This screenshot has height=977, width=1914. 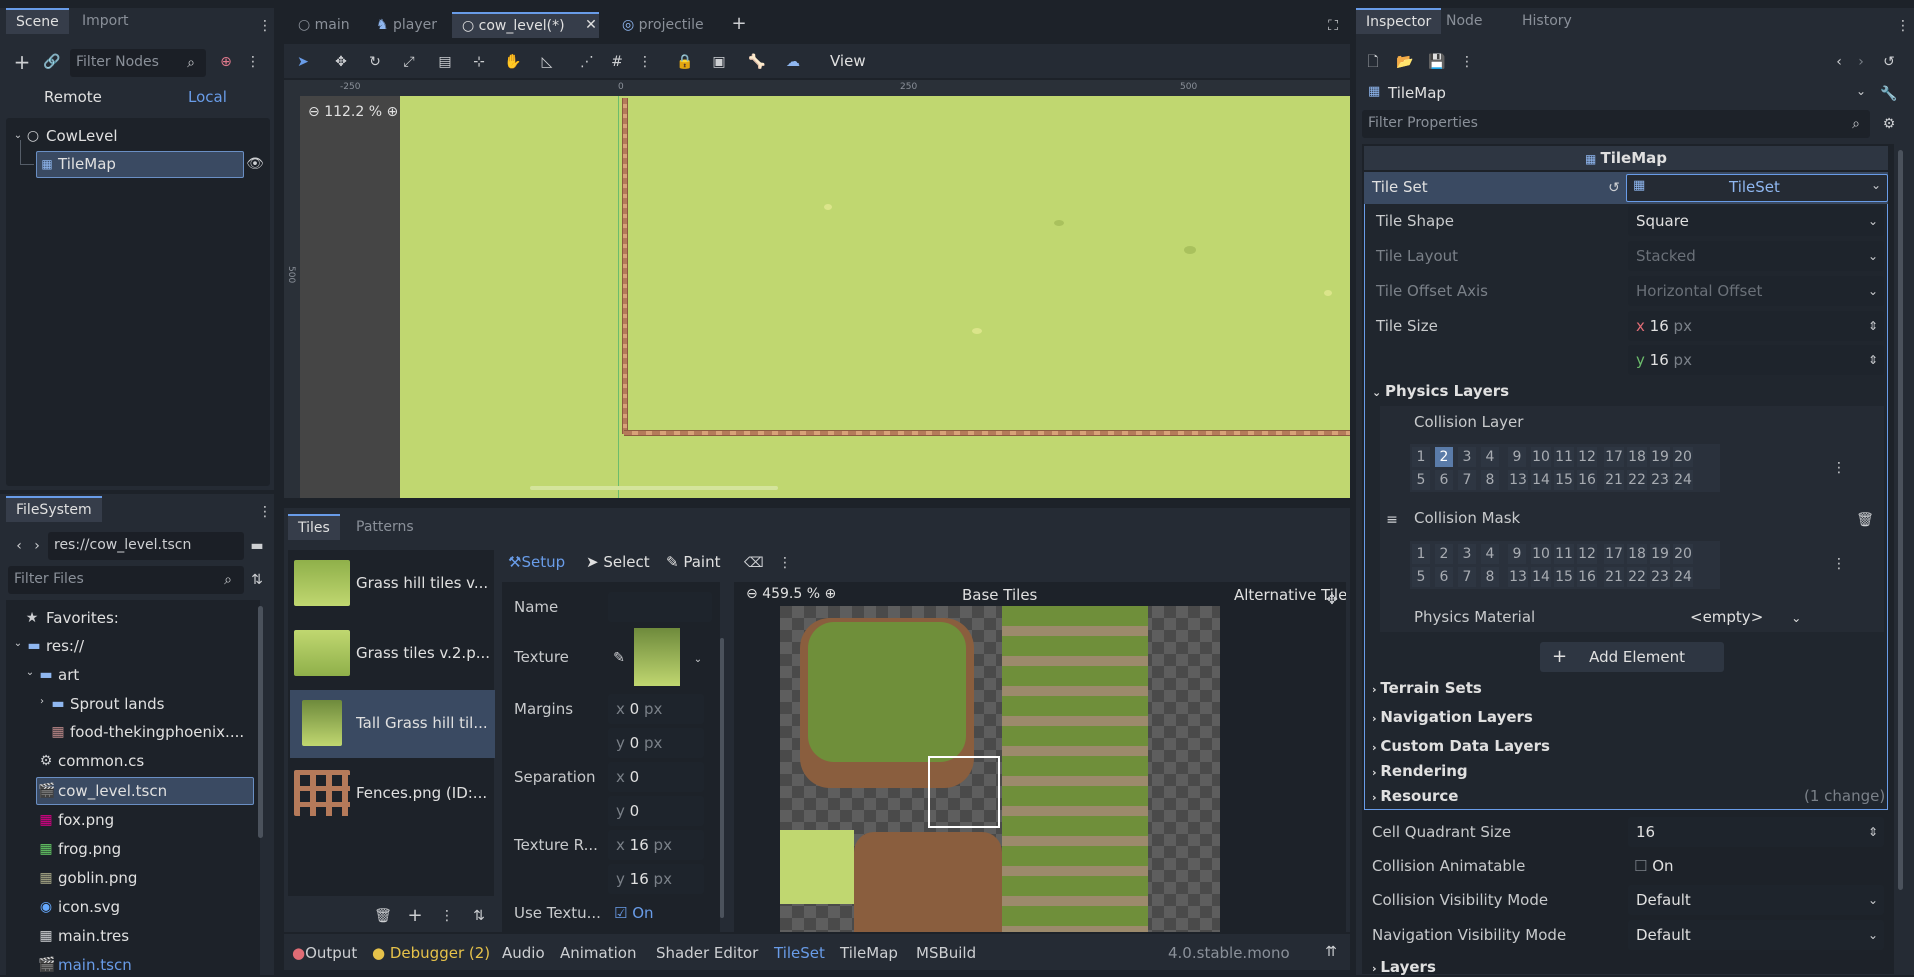 I want to click on texture-edit-icon: ✎, so click(x=619, y=658).